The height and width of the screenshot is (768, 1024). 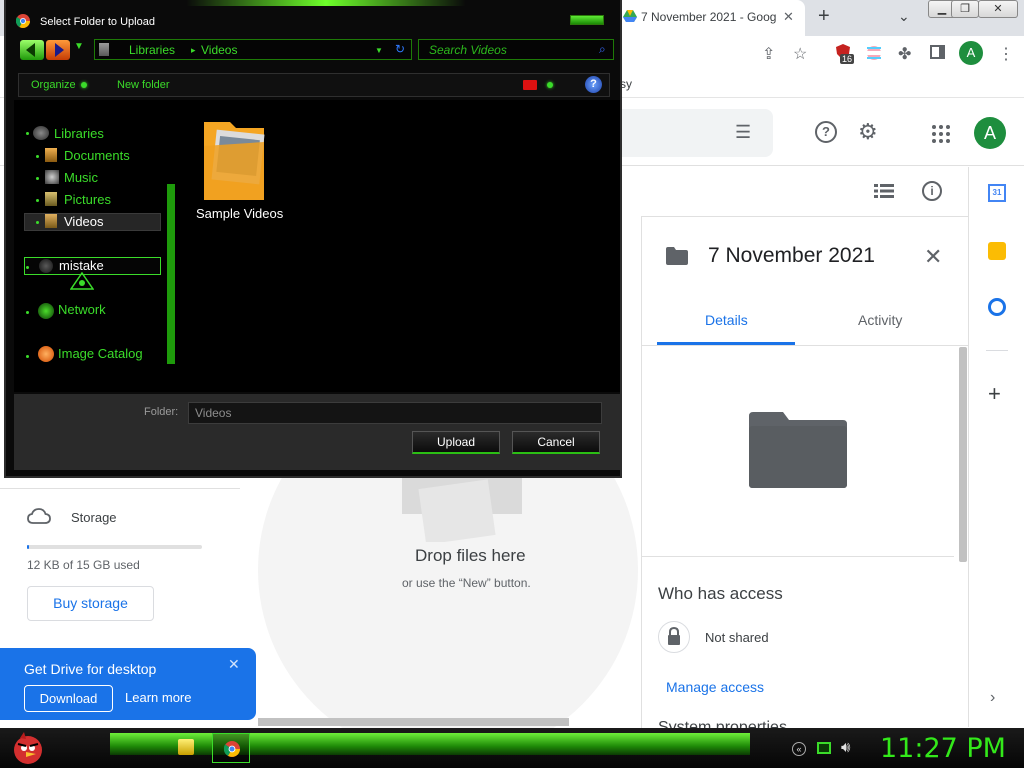 I want to click on bookmark-star-icon: ☆, so click(x=800, y=54).